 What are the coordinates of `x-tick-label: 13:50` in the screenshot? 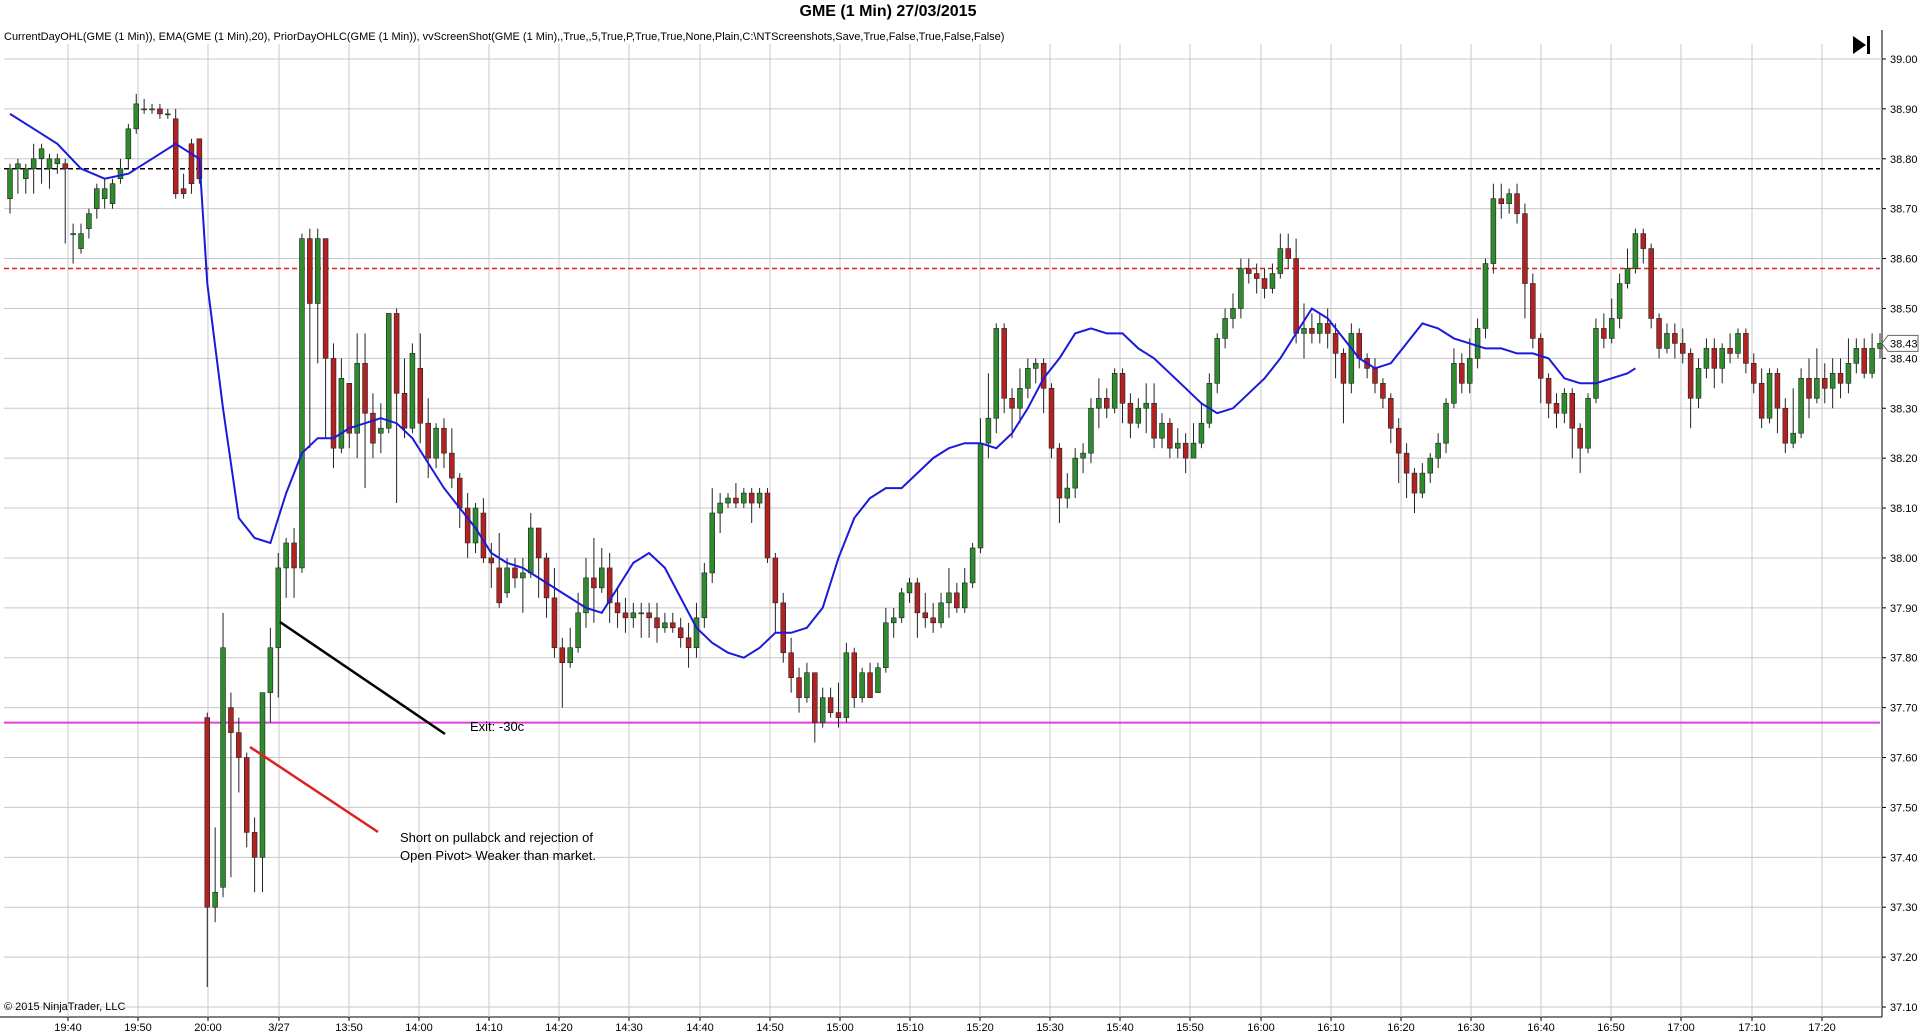 It's located at (349, 1028).